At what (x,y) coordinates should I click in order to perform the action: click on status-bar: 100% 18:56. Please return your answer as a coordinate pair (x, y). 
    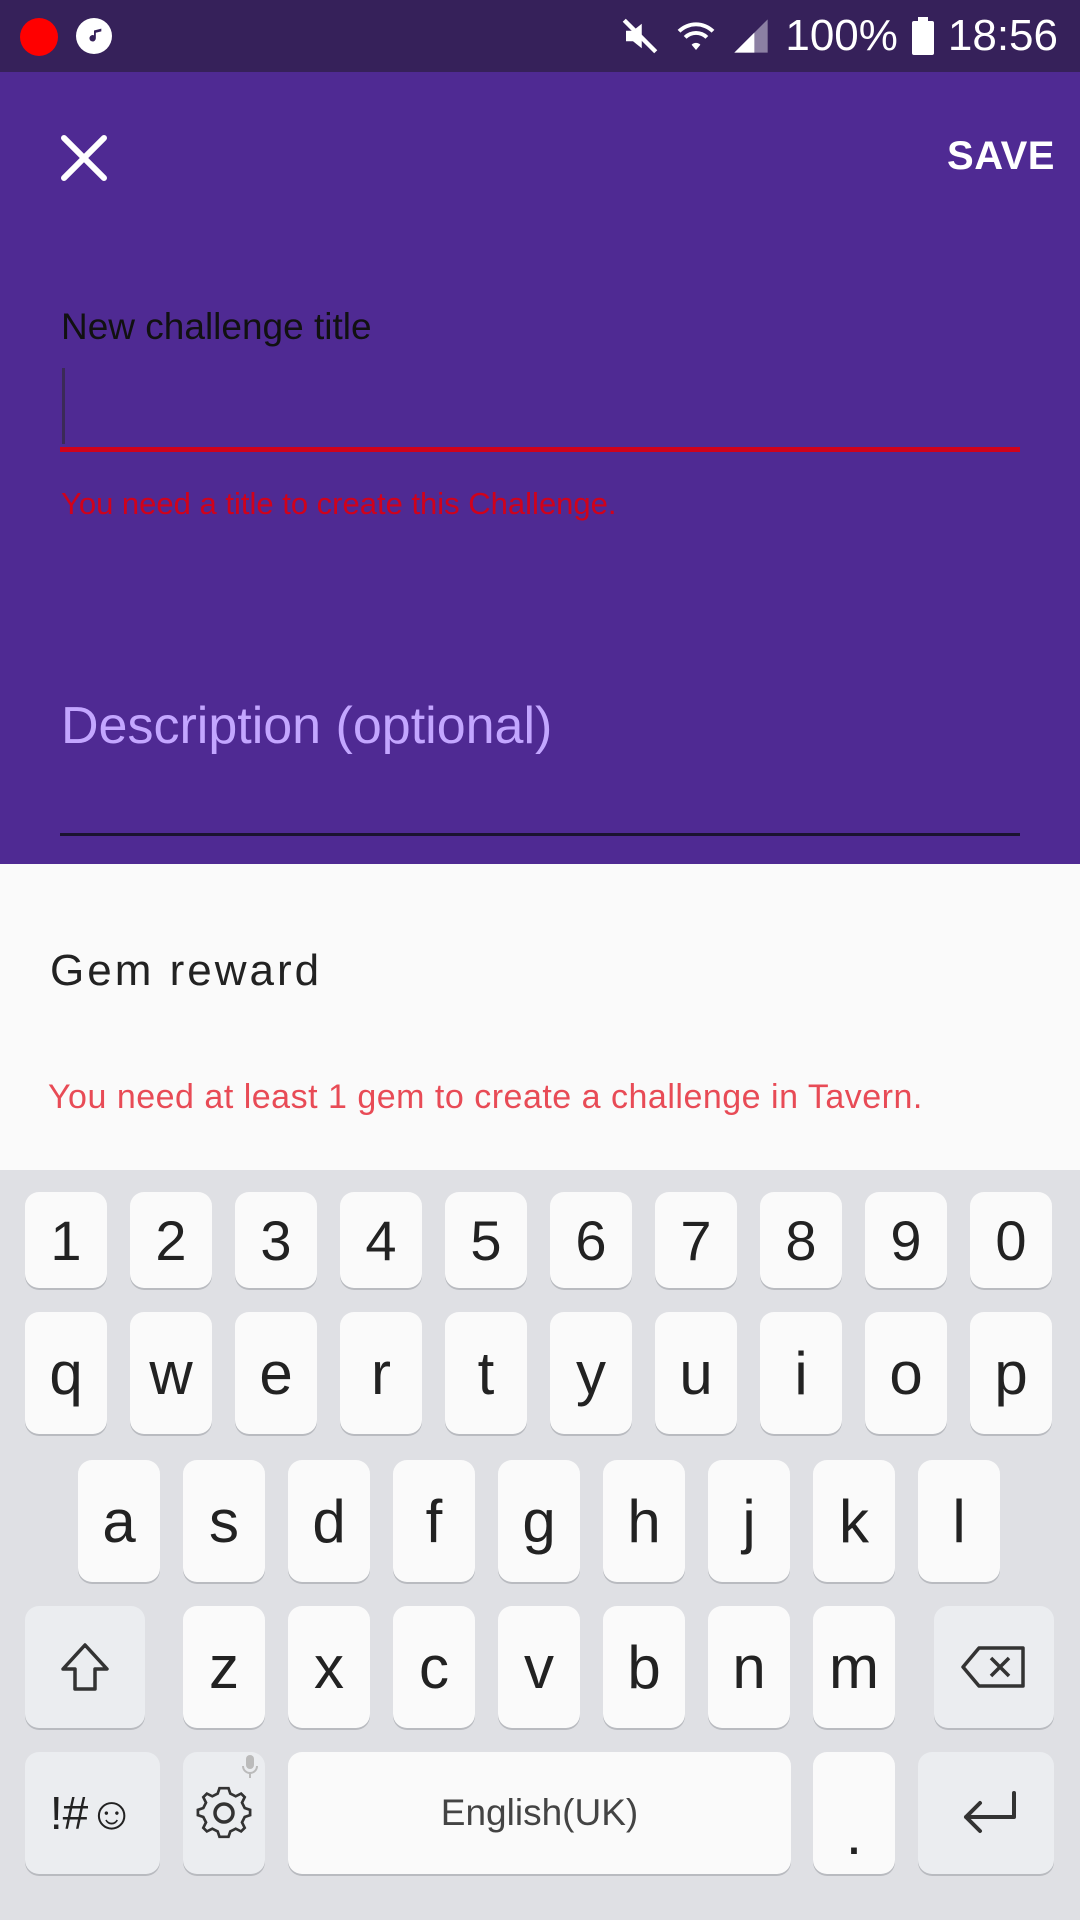
    Looking at the image, I should click on (540, 36).